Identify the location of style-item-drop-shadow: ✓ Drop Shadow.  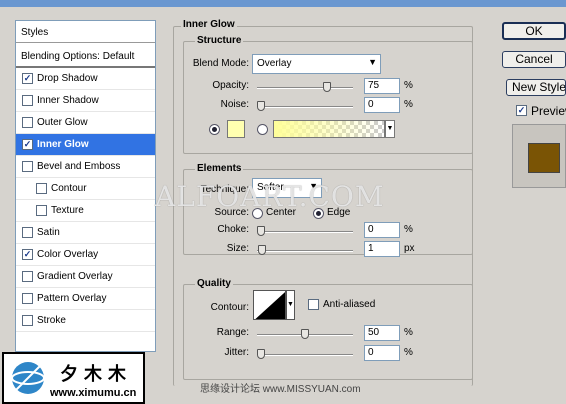
(85, 79).